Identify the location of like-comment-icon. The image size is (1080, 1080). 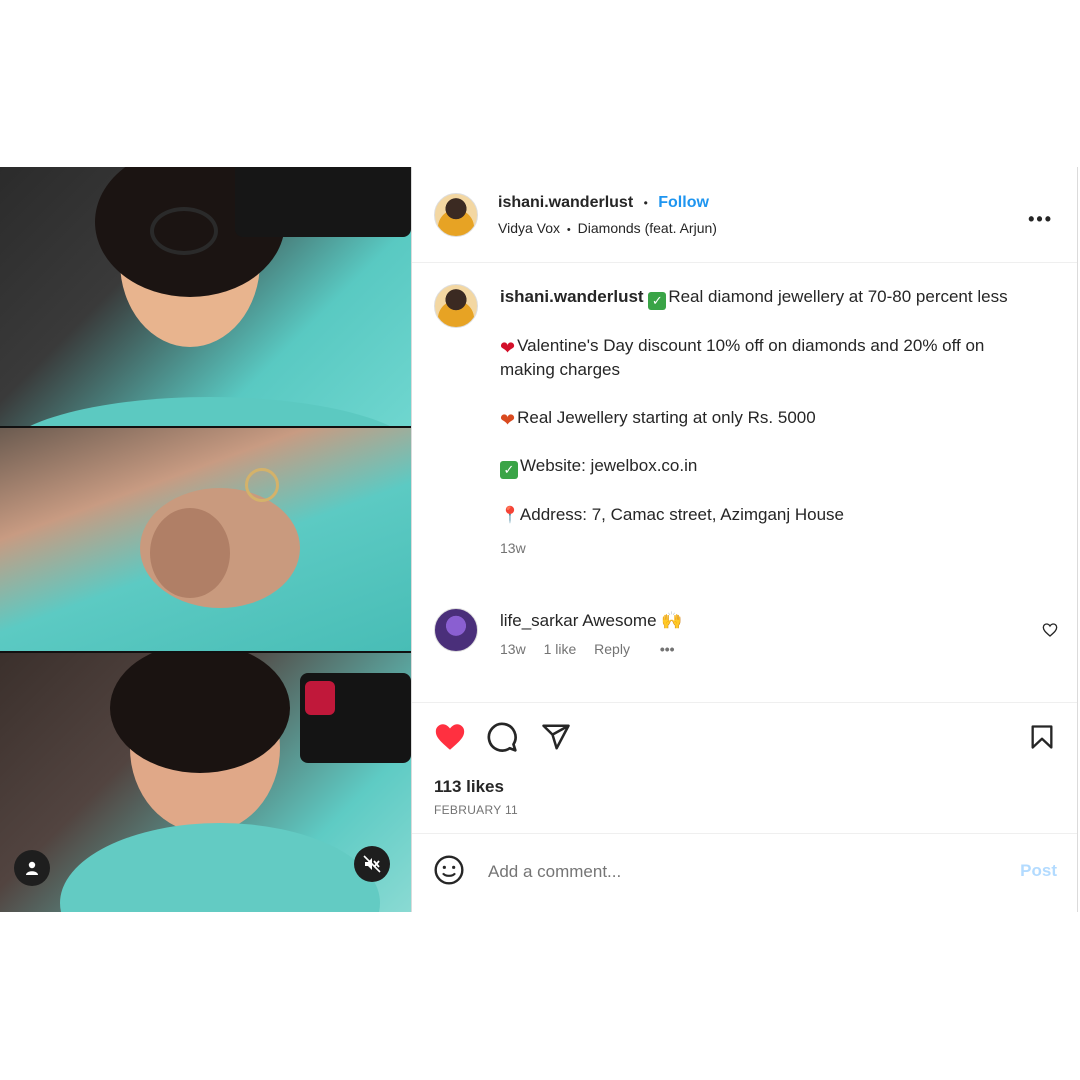
(1050, 630).